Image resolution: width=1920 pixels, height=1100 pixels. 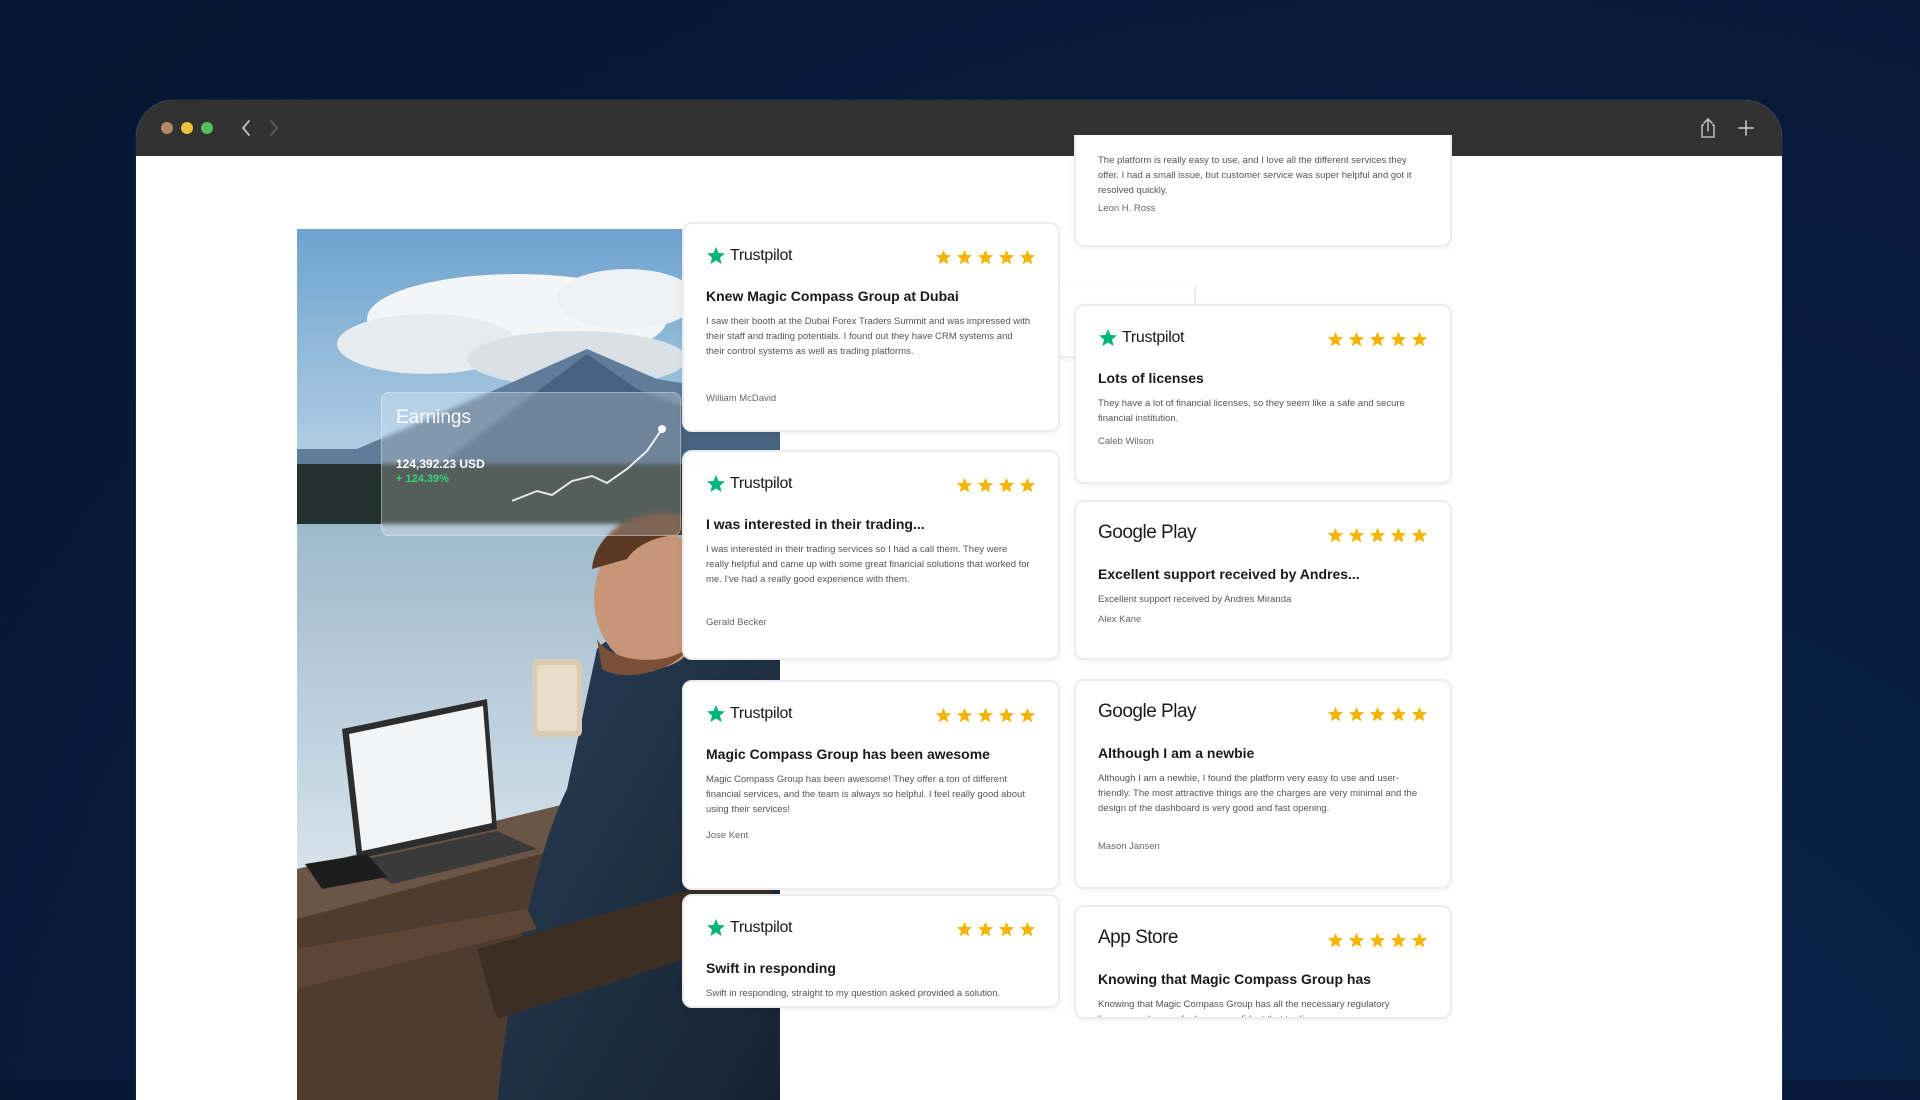 I want to click on maximize-window-button, so click(x=207, y=128).